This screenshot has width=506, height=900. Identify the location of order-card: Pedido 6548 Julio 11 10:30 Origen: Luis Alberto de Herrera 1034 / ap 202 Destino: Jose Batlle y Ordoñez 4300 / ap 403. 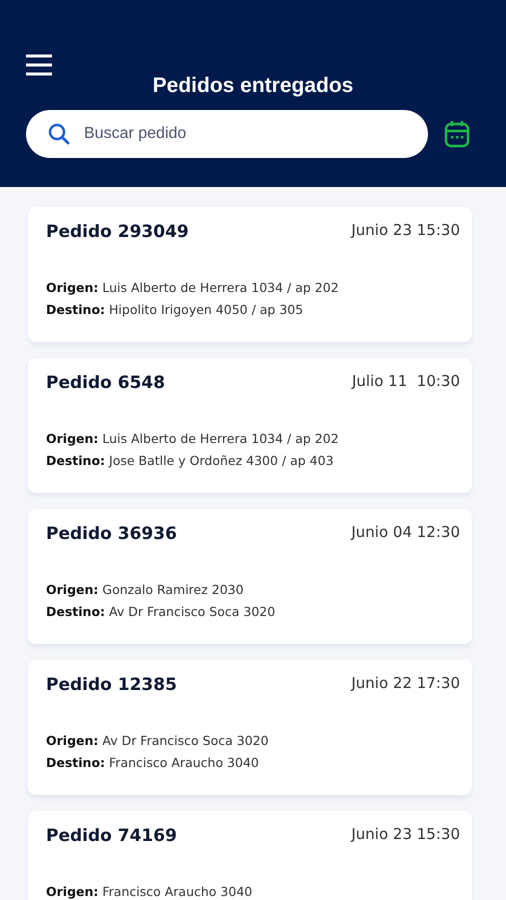
(250, 425).